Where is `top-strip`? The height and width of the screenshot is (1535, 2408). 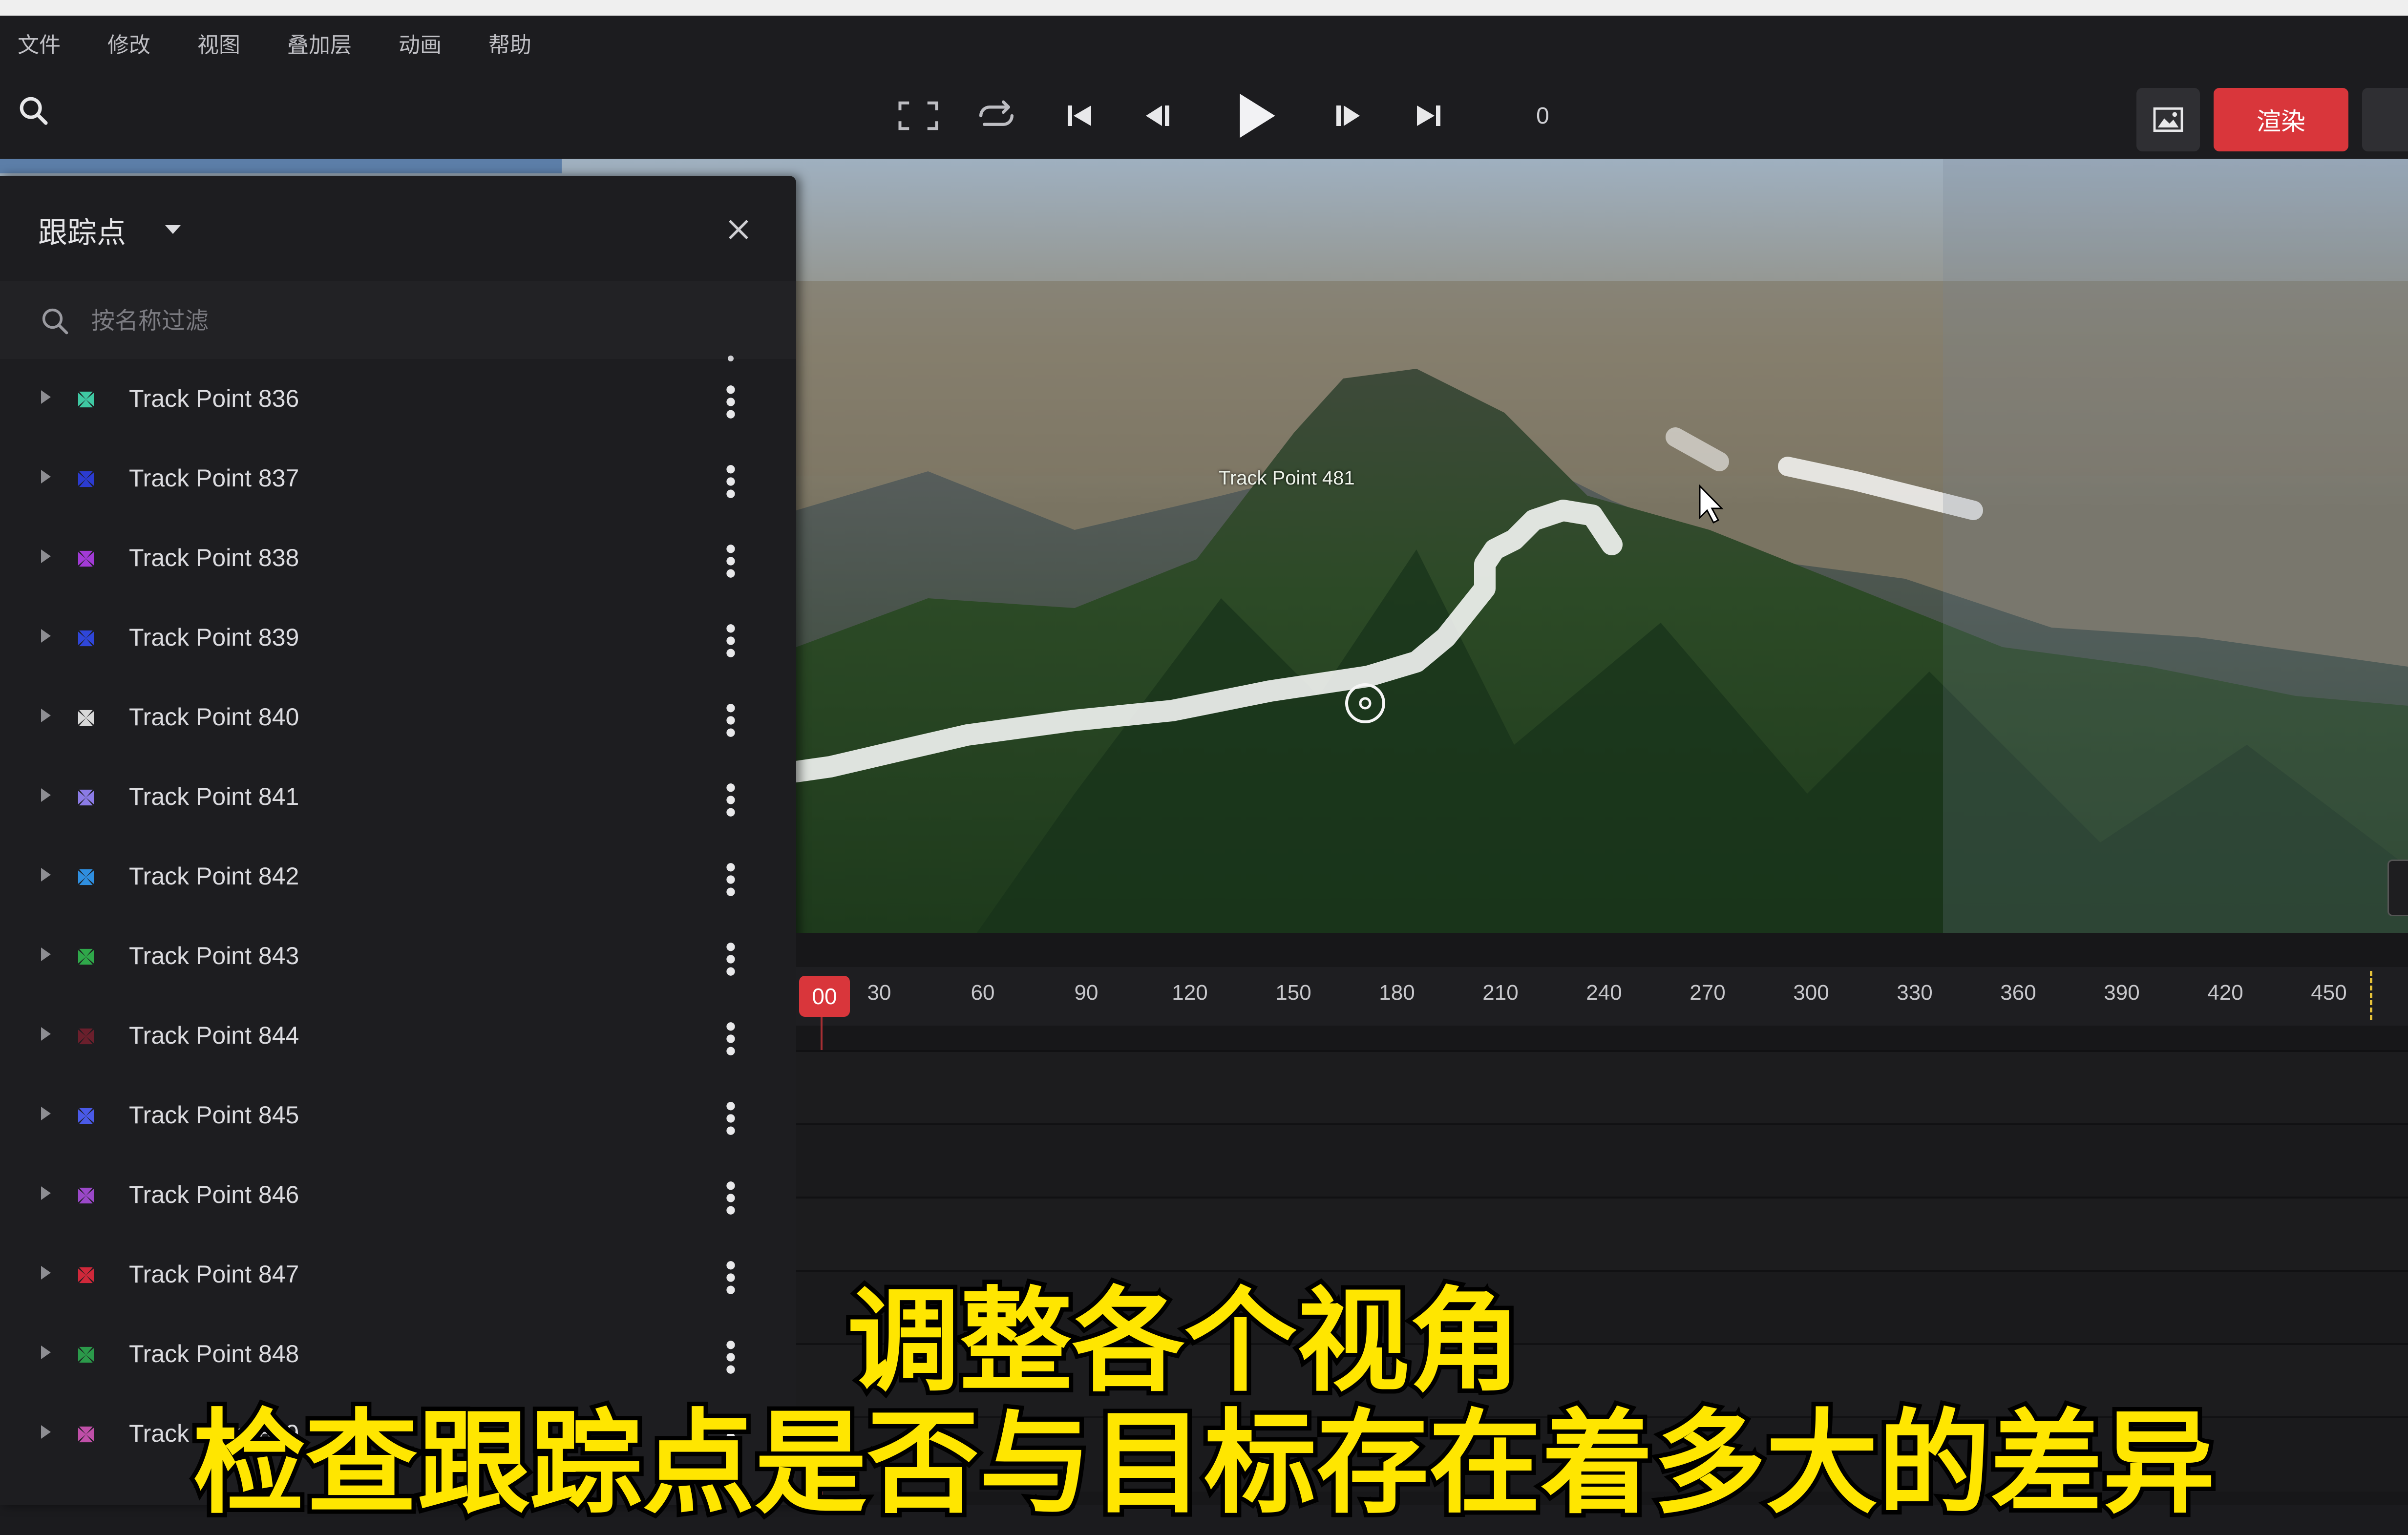 top-strip is located at coordinates (1204, 8).